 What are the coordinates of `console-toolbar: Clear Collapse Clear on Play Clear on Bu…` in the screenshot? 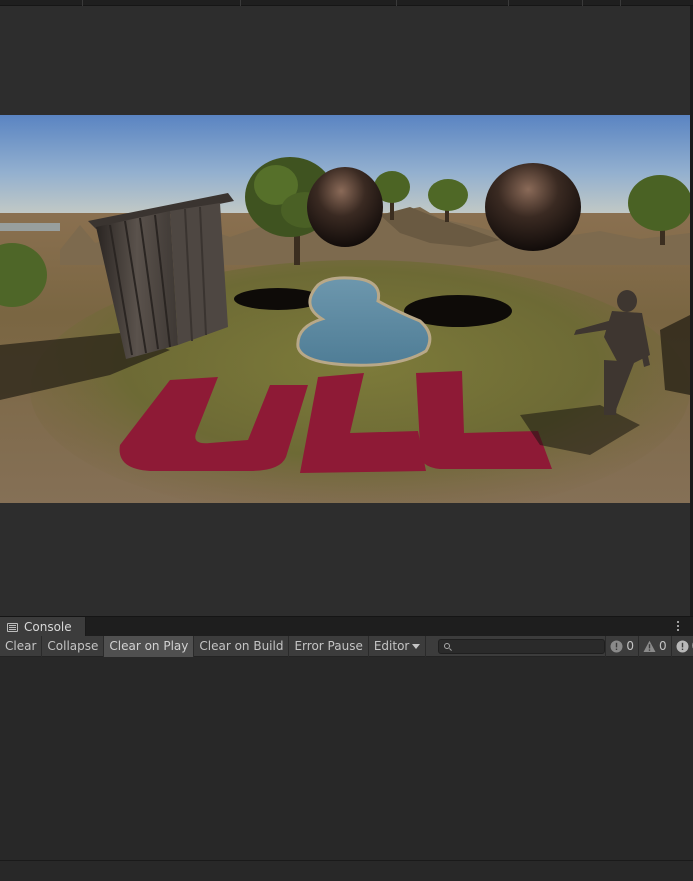 It's located at (346, 646).